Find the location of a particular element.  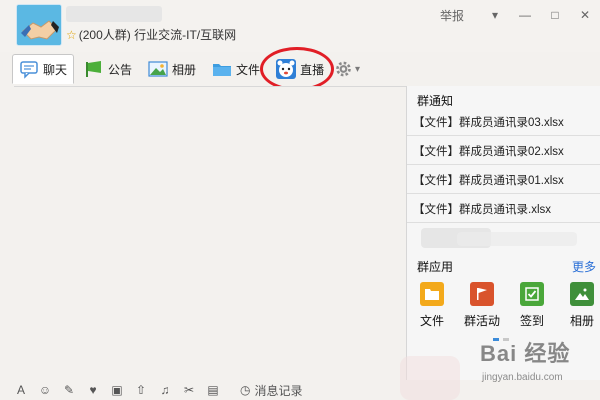

notice-file-item: 【文件】群成员通讯录02.xlsx is located at coordinates (503, 151).